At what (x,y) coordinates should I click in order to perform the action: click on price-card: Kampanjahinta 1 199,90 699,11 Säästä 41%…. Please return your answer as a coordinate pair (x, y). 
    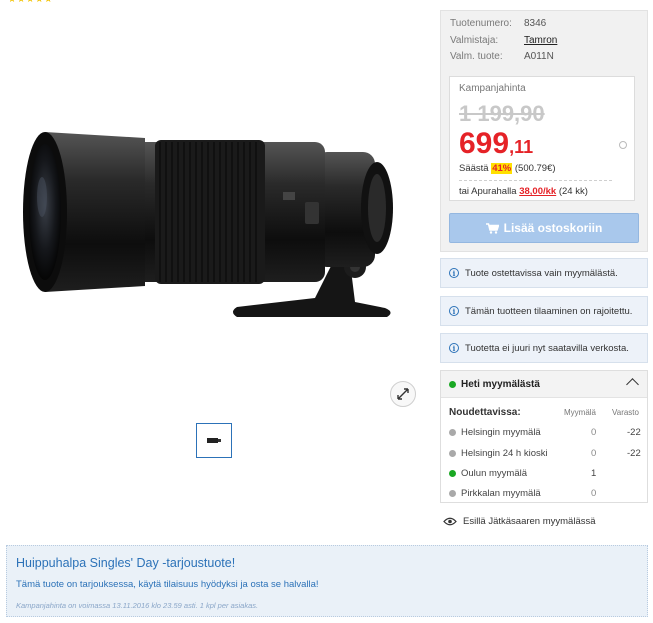
    Looking at the image, I should click on (542, 138).